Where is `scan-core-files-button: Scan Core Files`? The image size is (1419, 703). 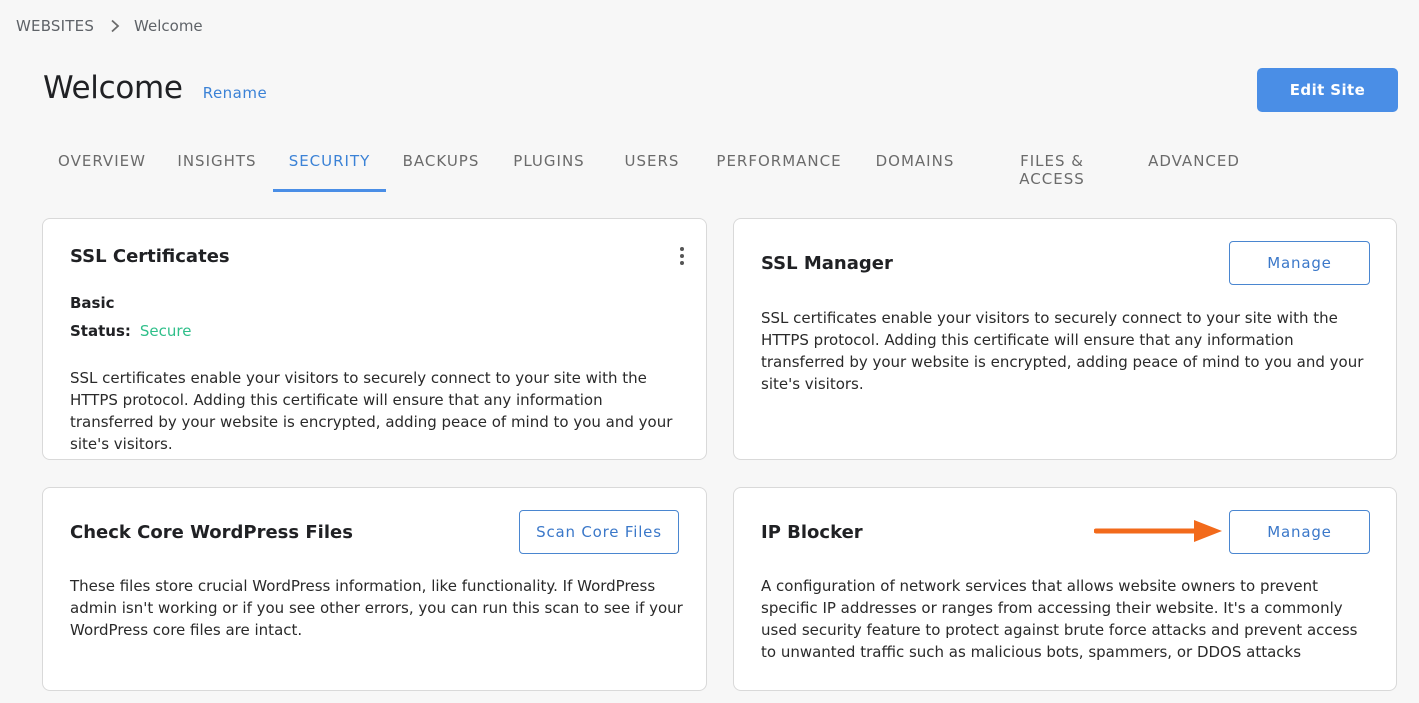
scan-core-files-button: Scan Core Files is located at coordinates (599, 532).